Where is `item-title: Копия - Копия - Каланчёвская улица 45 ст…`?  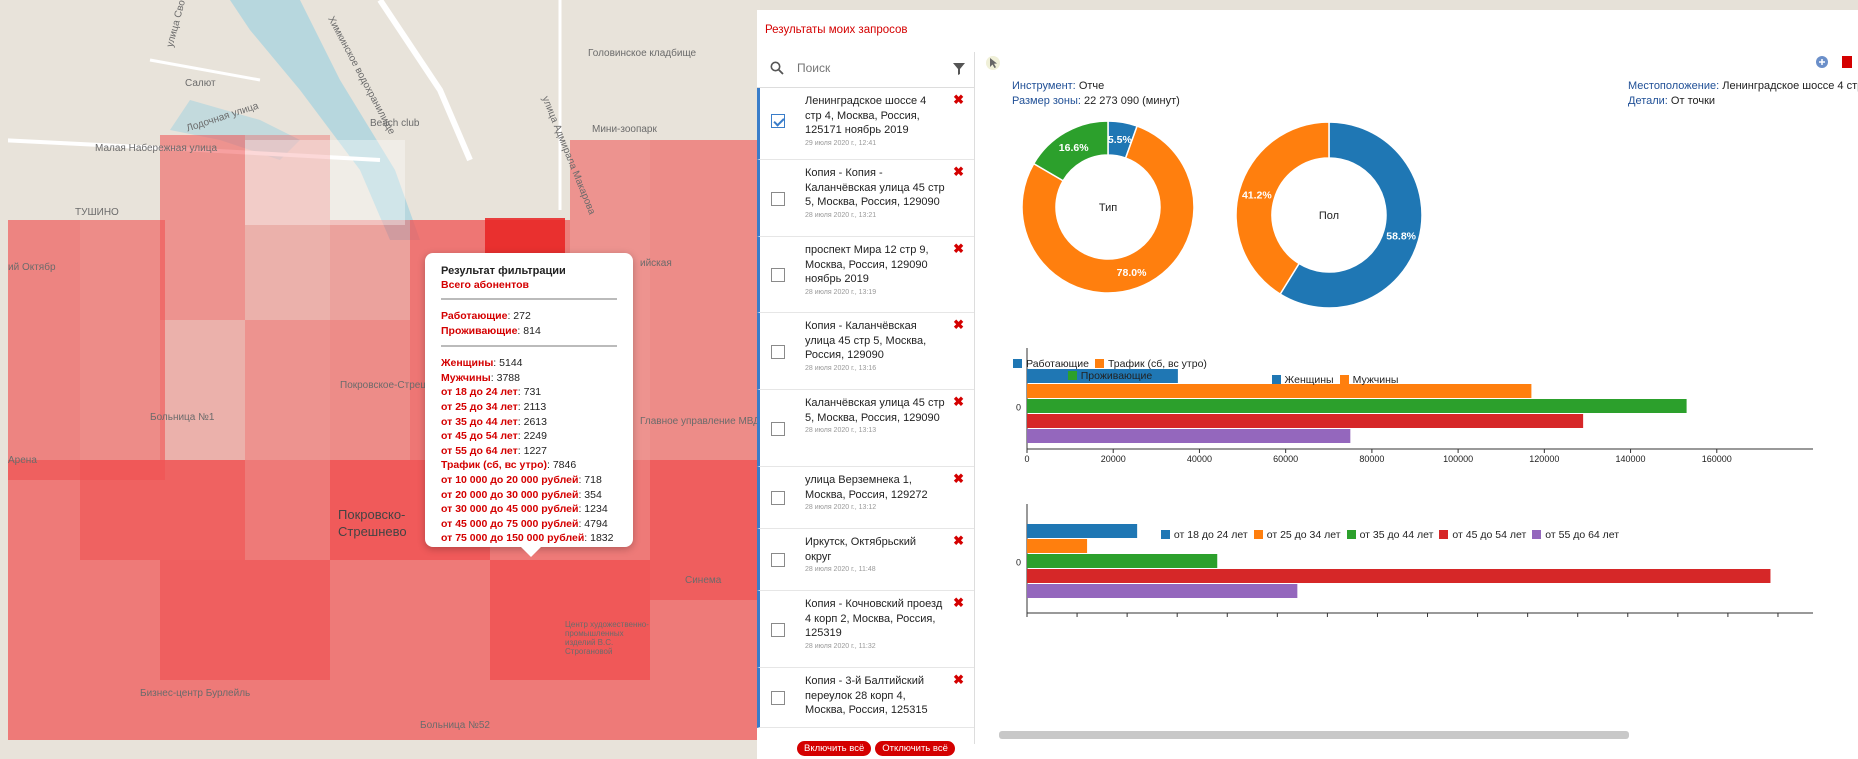 item-title: Копия - Копия - Каланчёвская улица 45 ст… is located at coordinates (875, 187).